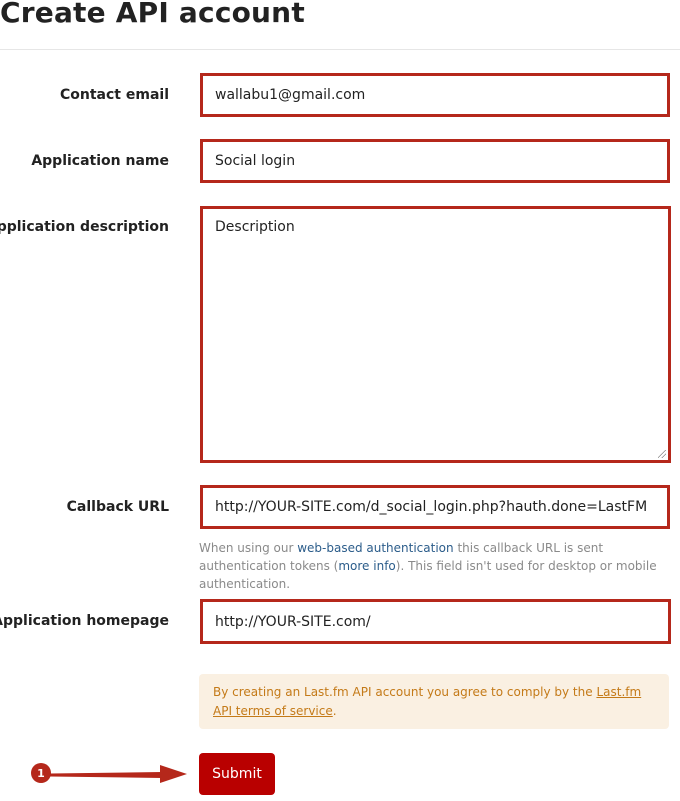 This screenshot has width=680, height=801. What do you see at coordinates (114, 95) in the screenshot?
I see `contact-email-label: Contact email` at bounding box center [114, 95].